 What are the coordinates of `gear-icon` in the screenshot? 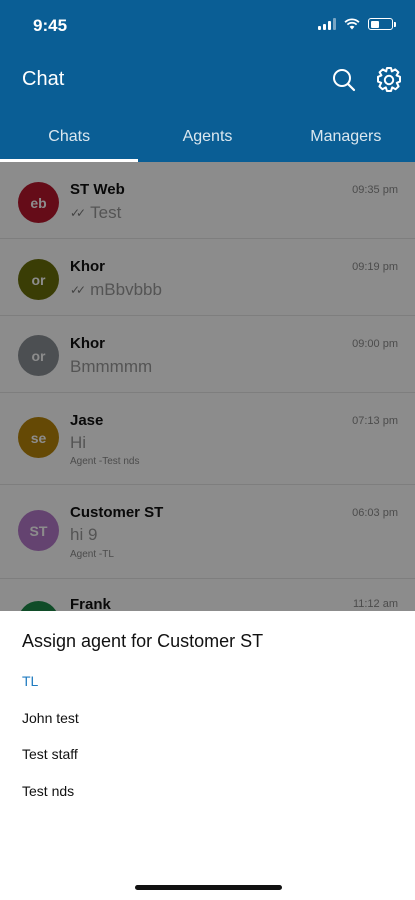 It's located at (389, 80).